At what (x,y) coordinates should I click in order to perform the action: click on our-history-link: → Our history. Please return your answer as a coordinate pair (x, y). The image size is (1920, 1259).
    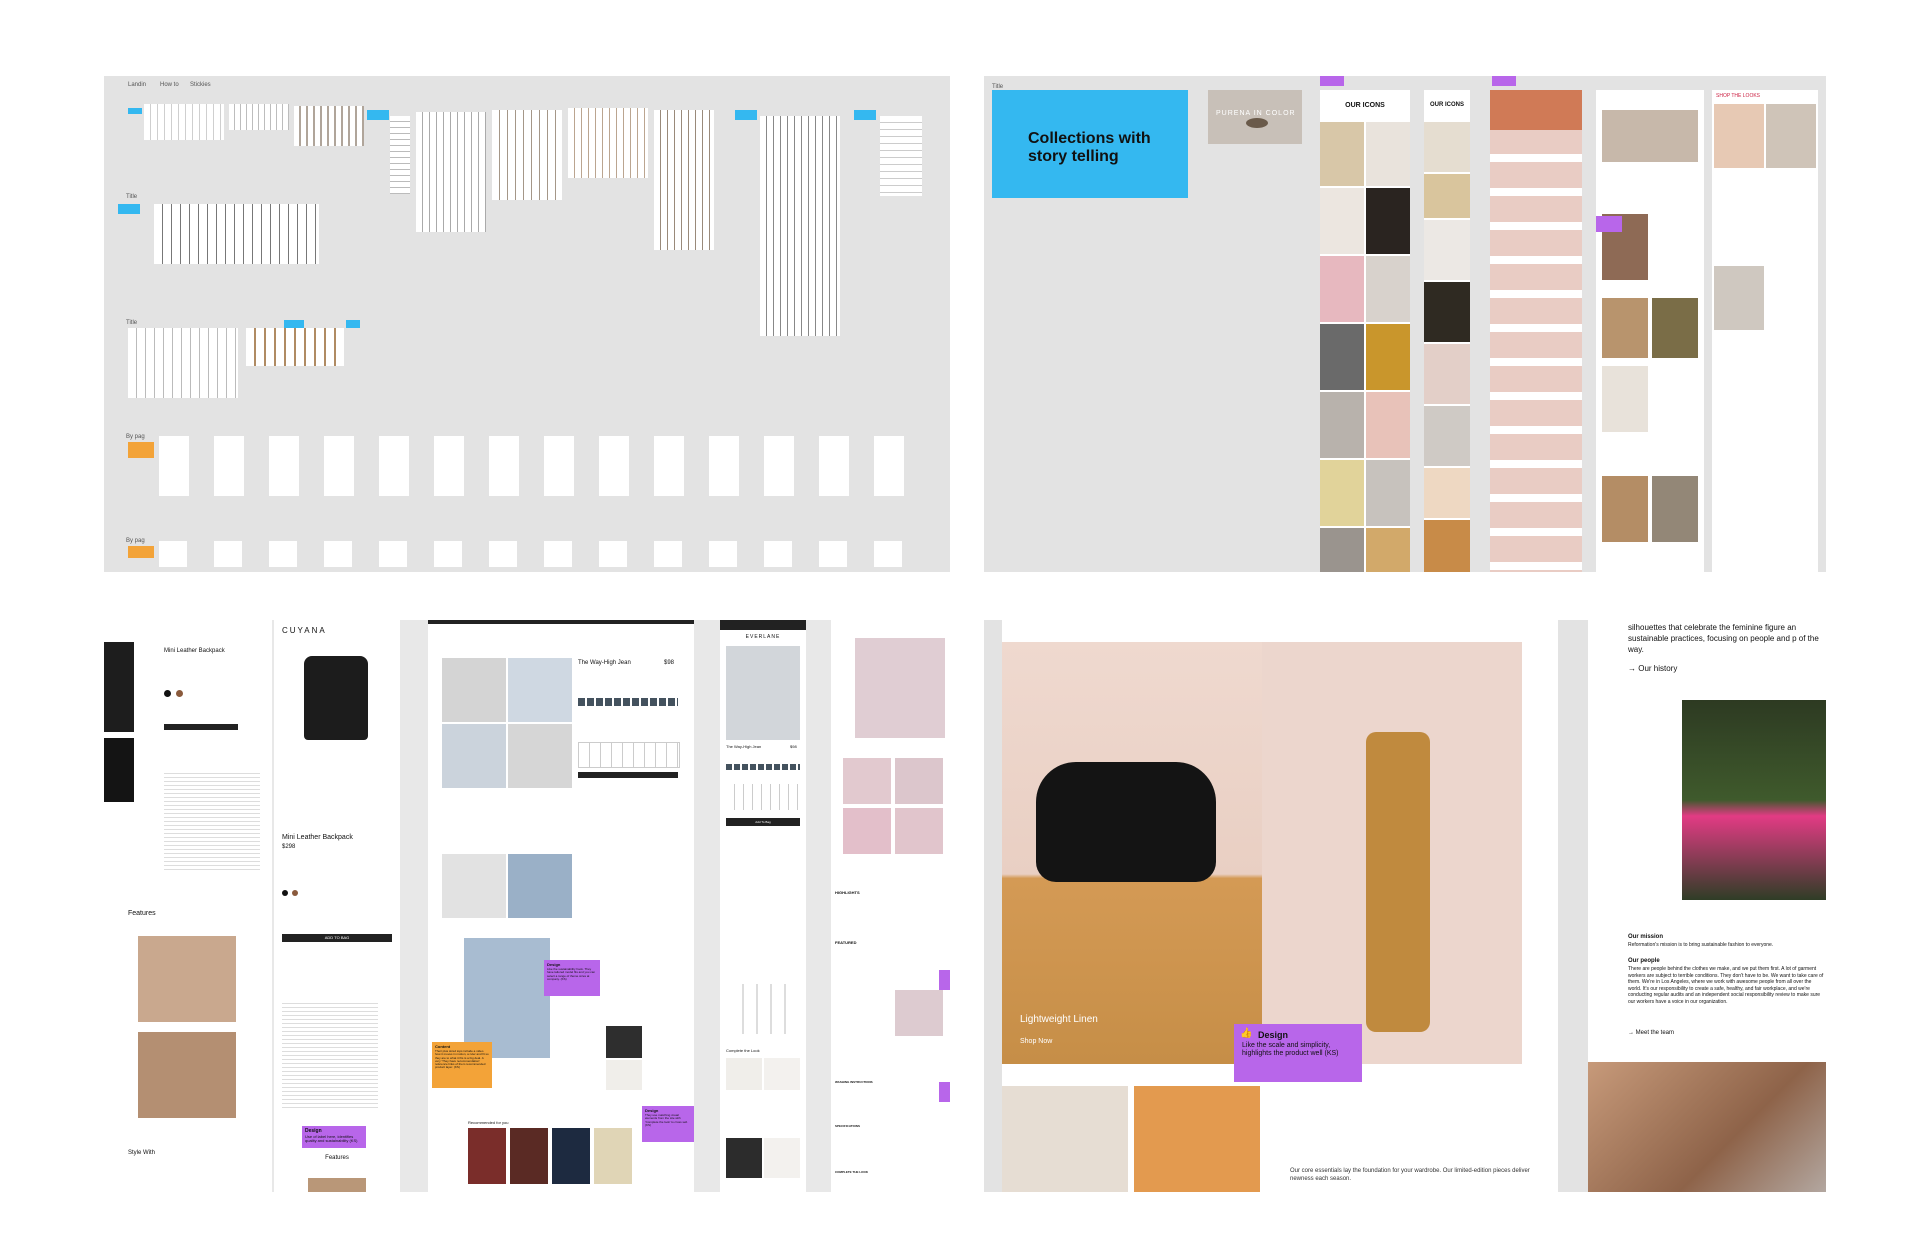
    Looking at the image, I should click on (1652, 668).